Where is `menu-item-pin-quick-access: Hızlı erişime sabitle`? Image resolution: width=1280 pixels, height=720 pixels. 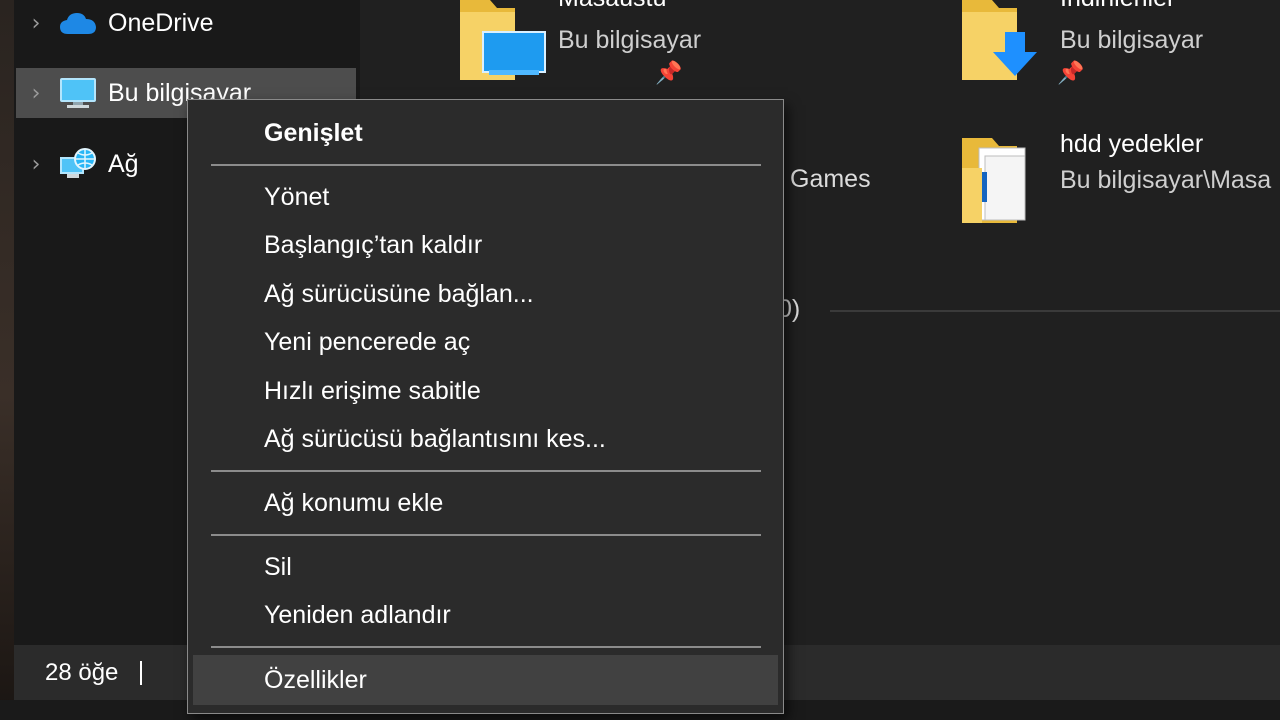 menu-item-pin-quick-access: Hızlı erişime sabitle is located at coordinates (485, 391).